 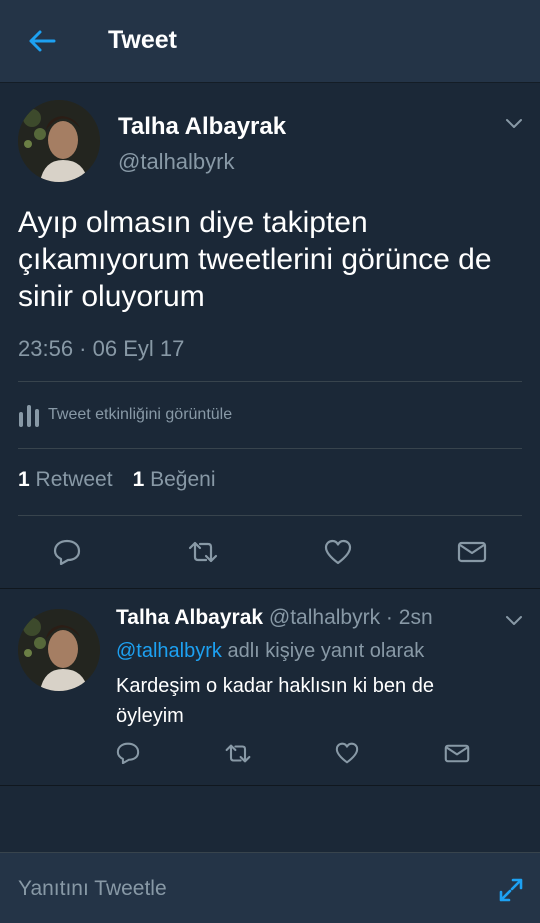 What do you see at coordinates (270, 41) in the screenshot?
I see `top-bar: Tweet` at bounding box center [270, 41].